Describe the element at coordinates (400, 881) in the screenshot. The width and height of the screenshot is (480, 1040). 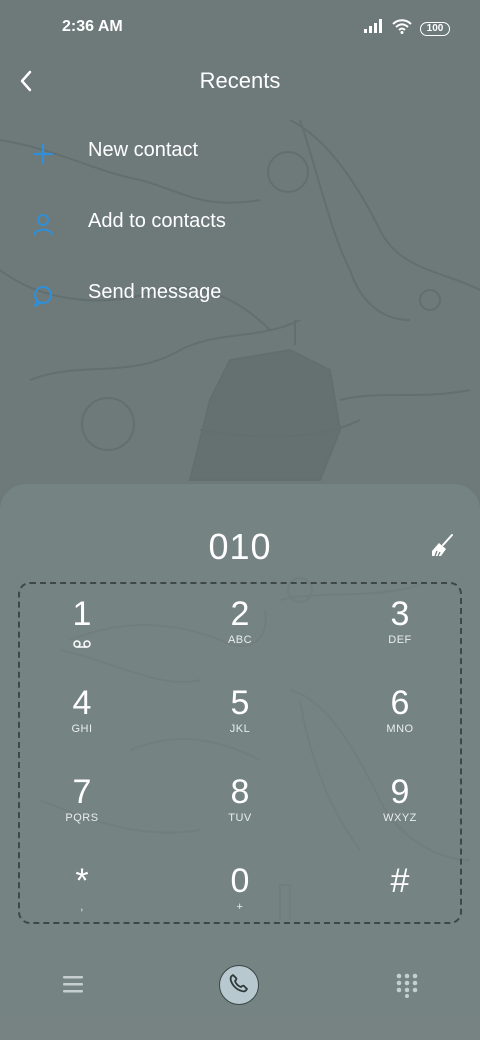
I see `key-digit: #` at that location.